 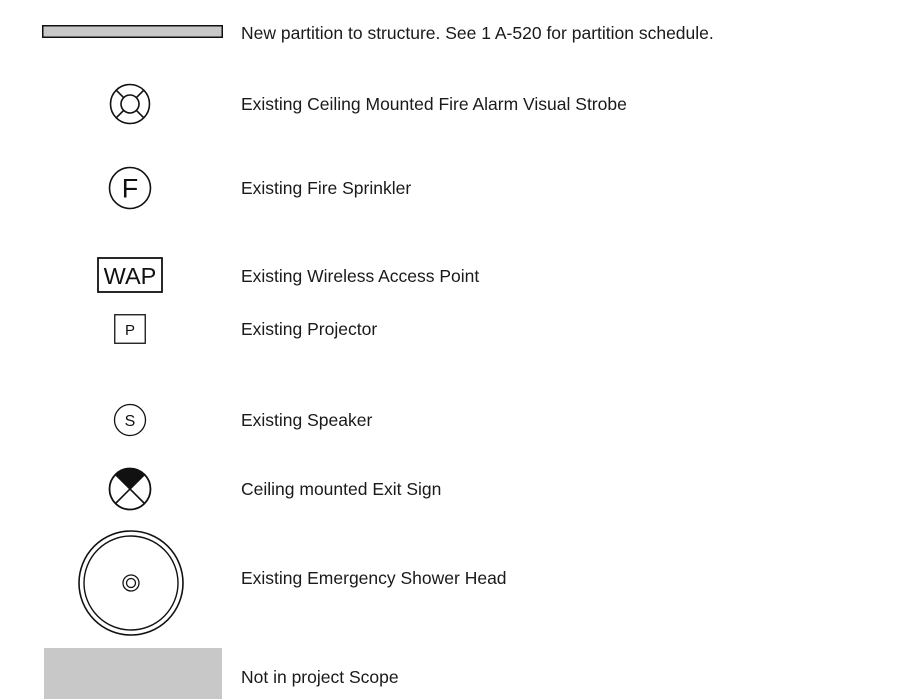 What do you see at coordinates (341, 489) in the screenshot?
I see `legend-label-exit-sign: Ceiling mounted Exit Sign` at bounding box center [341, 489].